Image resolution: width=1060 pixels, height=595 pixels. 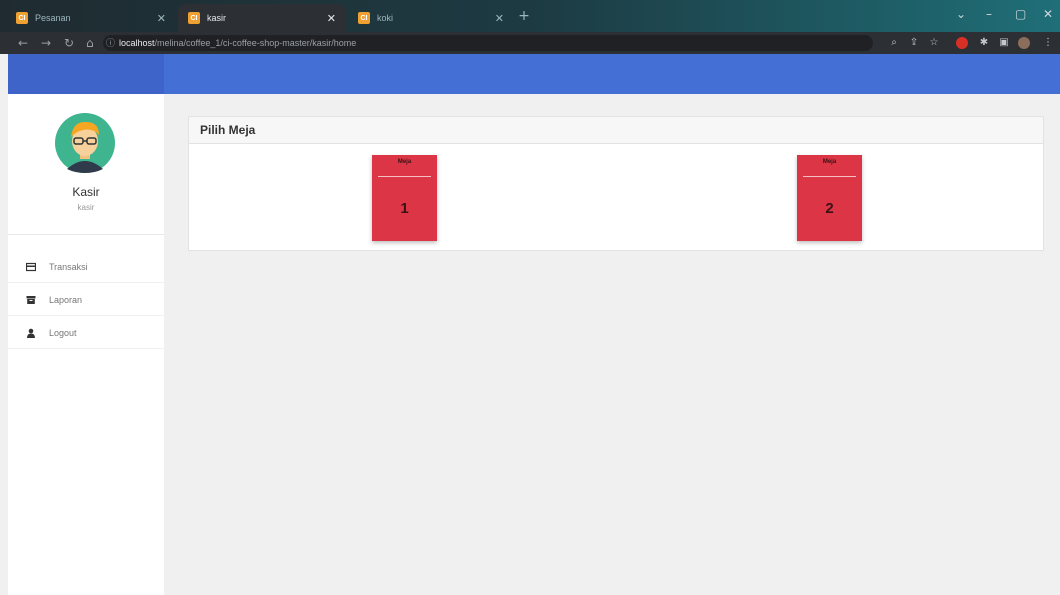 I want to click on reload-icon: ↻, so click(x=69, y=43).